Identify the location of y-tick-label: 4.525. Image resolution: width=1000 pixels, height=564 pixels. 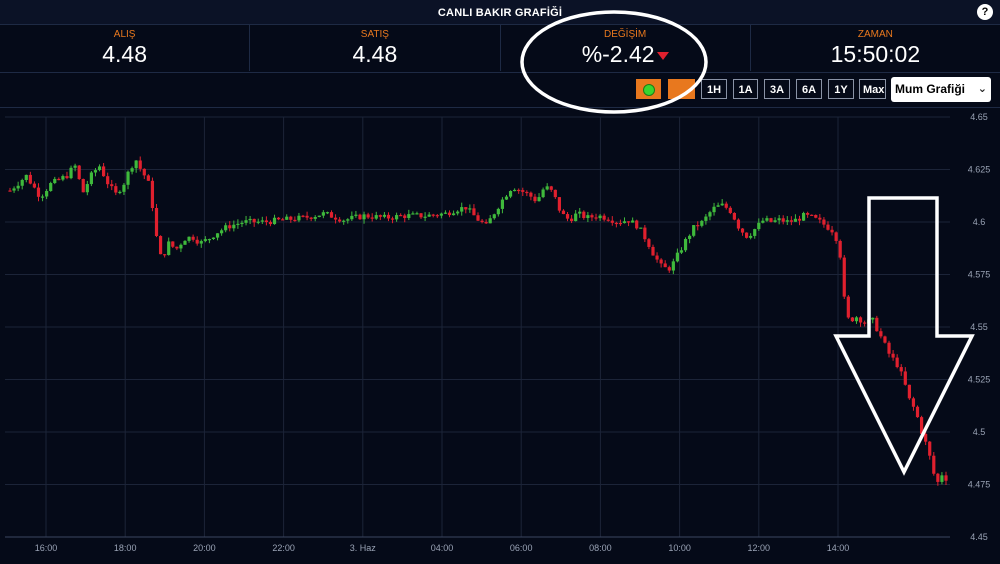
(979, 380).